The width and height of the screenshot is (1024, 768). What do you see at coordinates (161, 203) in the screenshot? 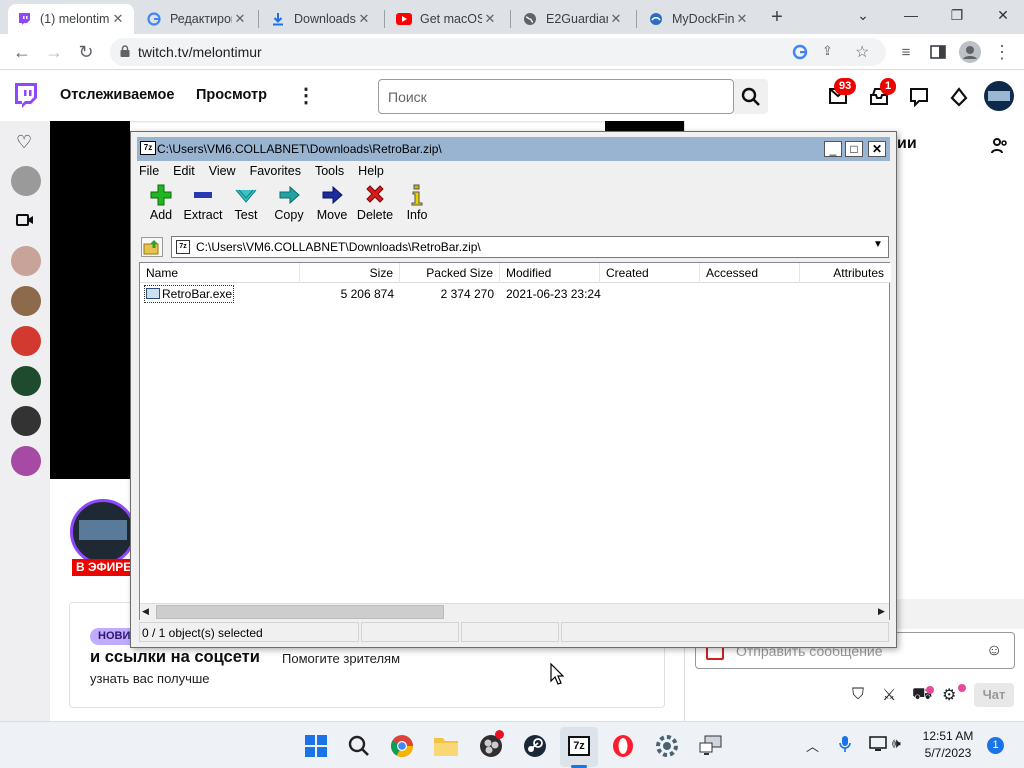
I see `add-button: Add` at bounding box center [161, 203].